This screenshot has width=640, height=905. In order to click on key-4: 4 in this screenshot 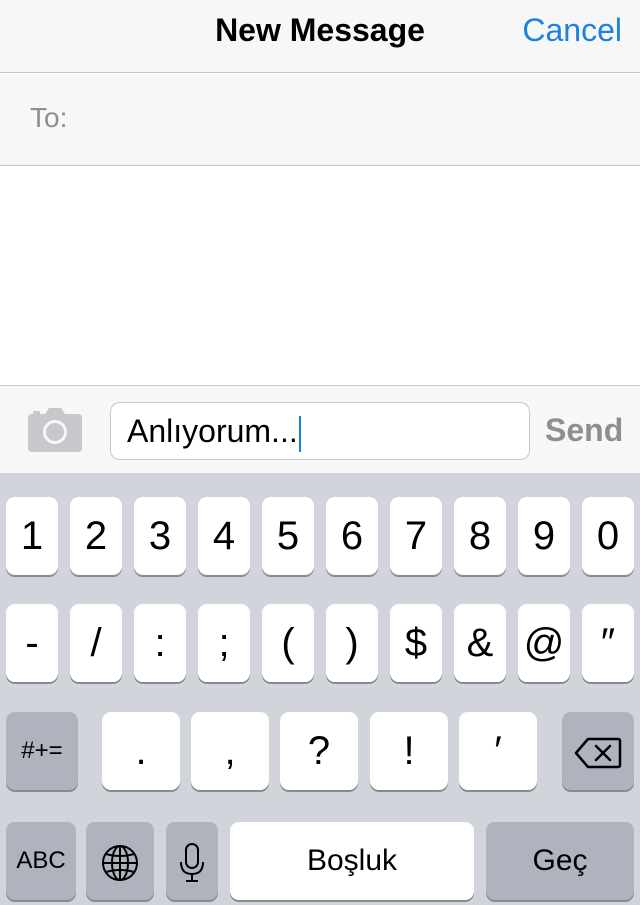, I will do `click(224, 536)`.